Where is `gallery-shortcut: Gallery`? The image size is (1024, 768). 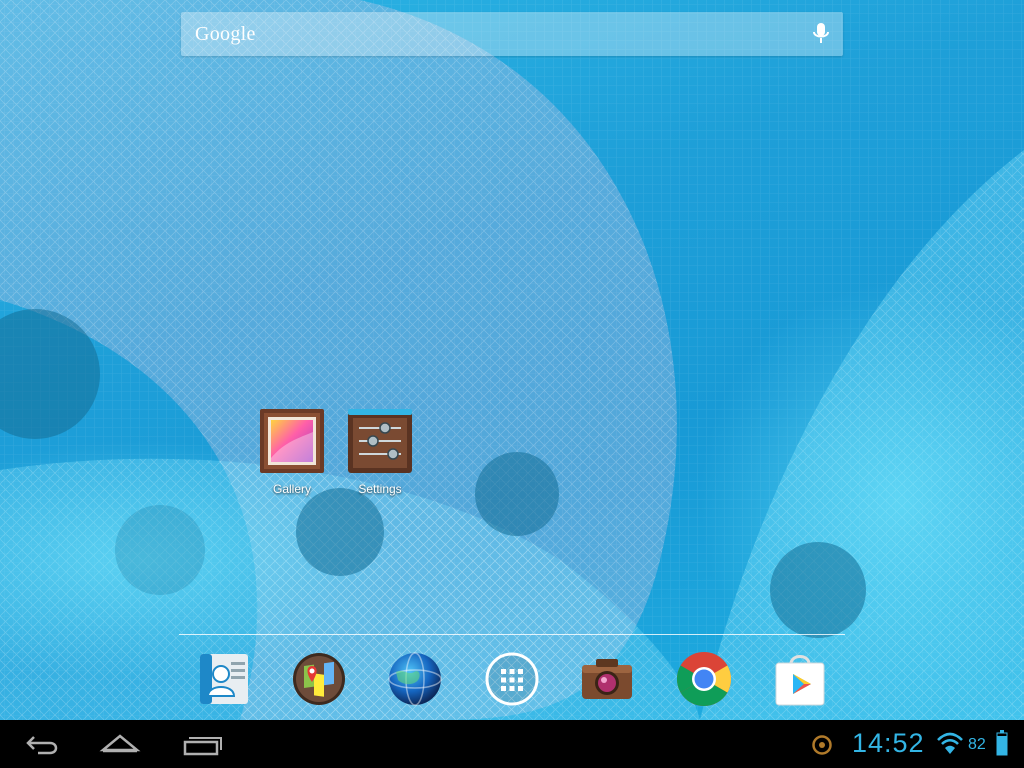 gallery-shortcut: Gallery is located at coordinates (292, 452).